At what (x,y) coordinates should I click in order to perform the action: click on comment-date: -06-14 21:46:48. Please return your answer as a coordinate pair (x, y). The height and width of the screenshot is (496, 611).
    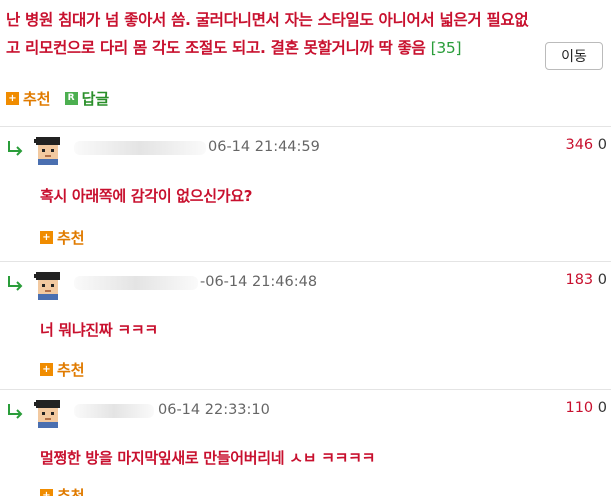
    Looking at the image, I should click on (259, 282).